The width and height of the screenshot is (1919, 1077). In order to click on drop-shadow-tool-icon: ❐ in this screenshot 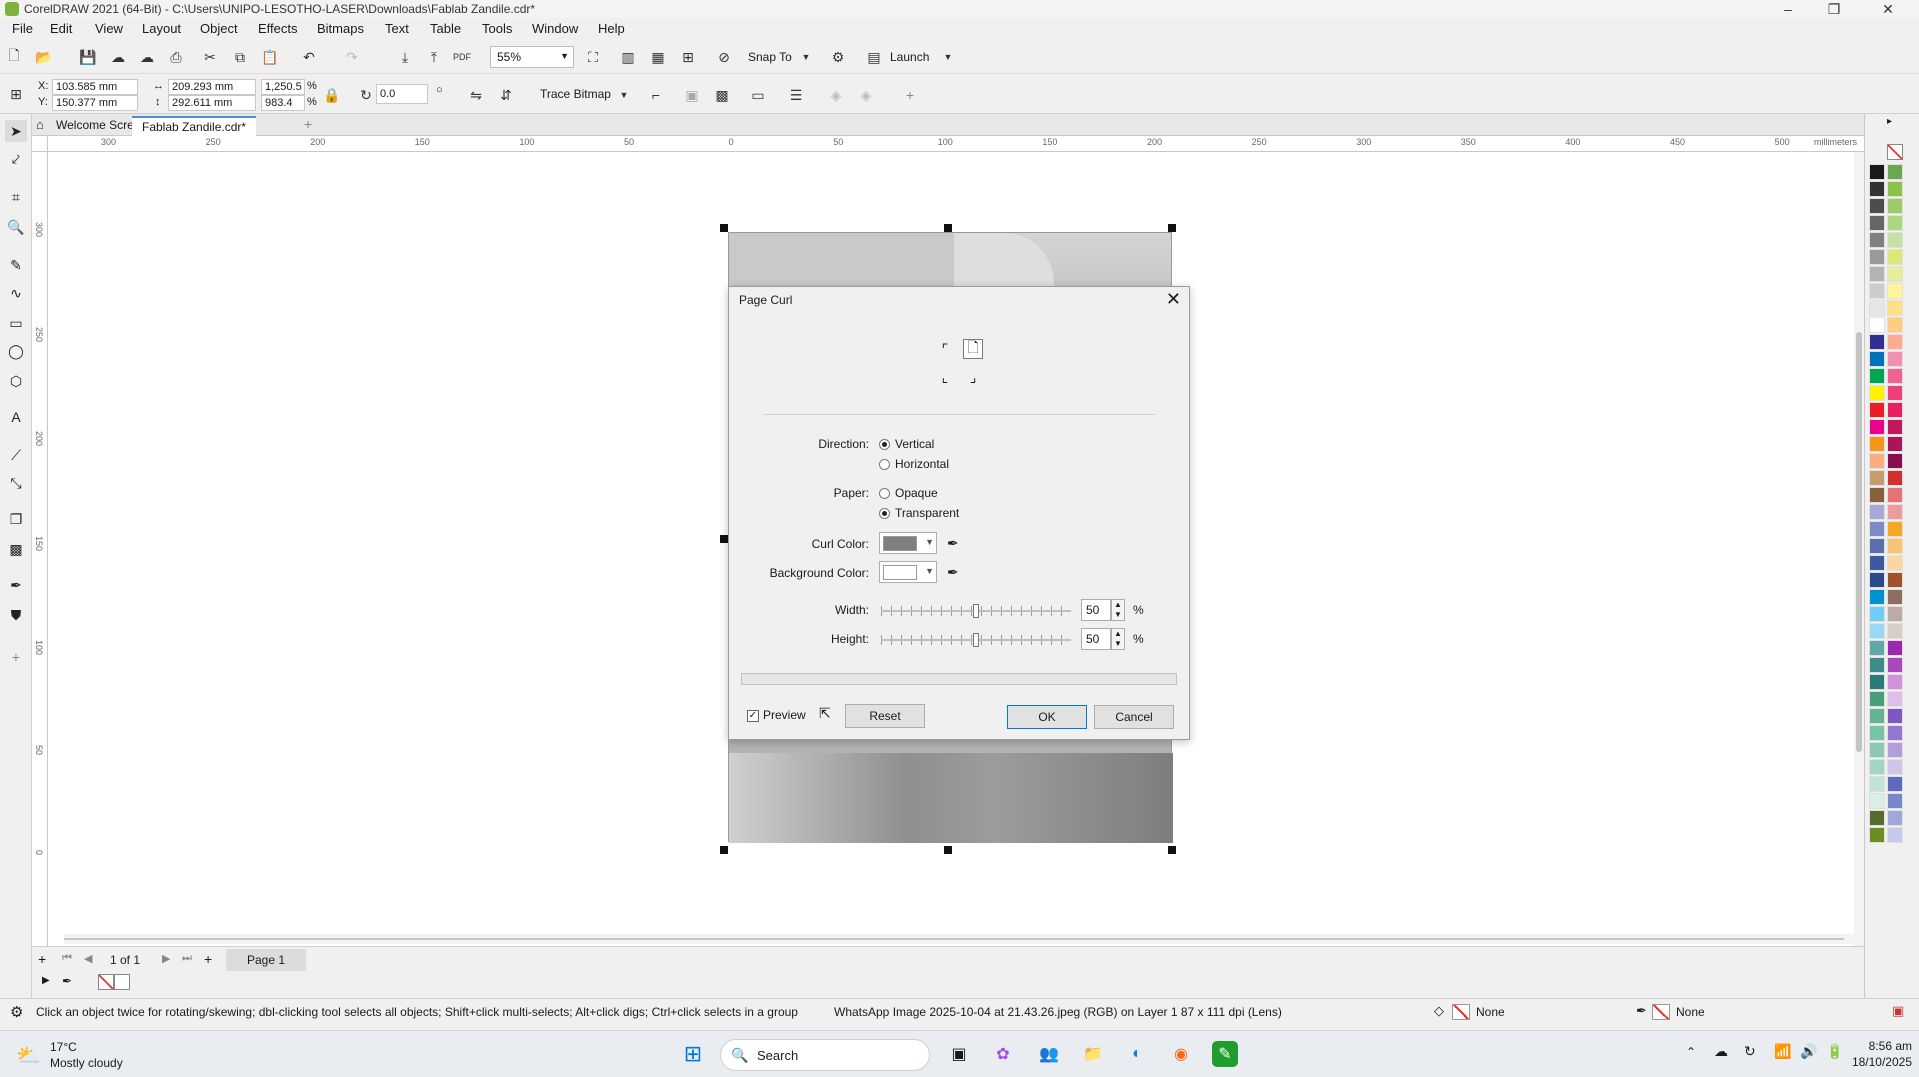, I will do `click(16, 519)`.